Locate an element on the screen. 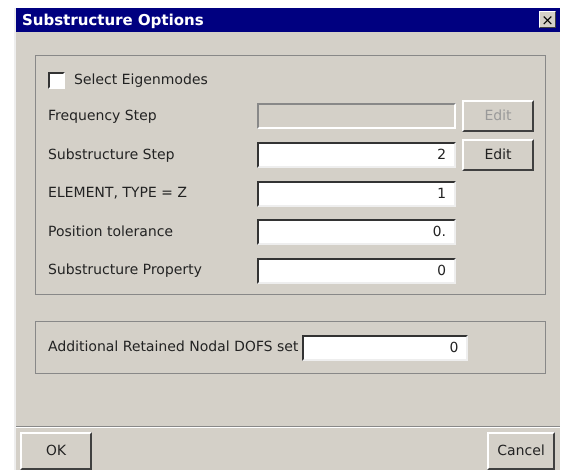 This screenshot has width=568, height=470. field-label: Position tolerance is located at coordinates (111, 232).